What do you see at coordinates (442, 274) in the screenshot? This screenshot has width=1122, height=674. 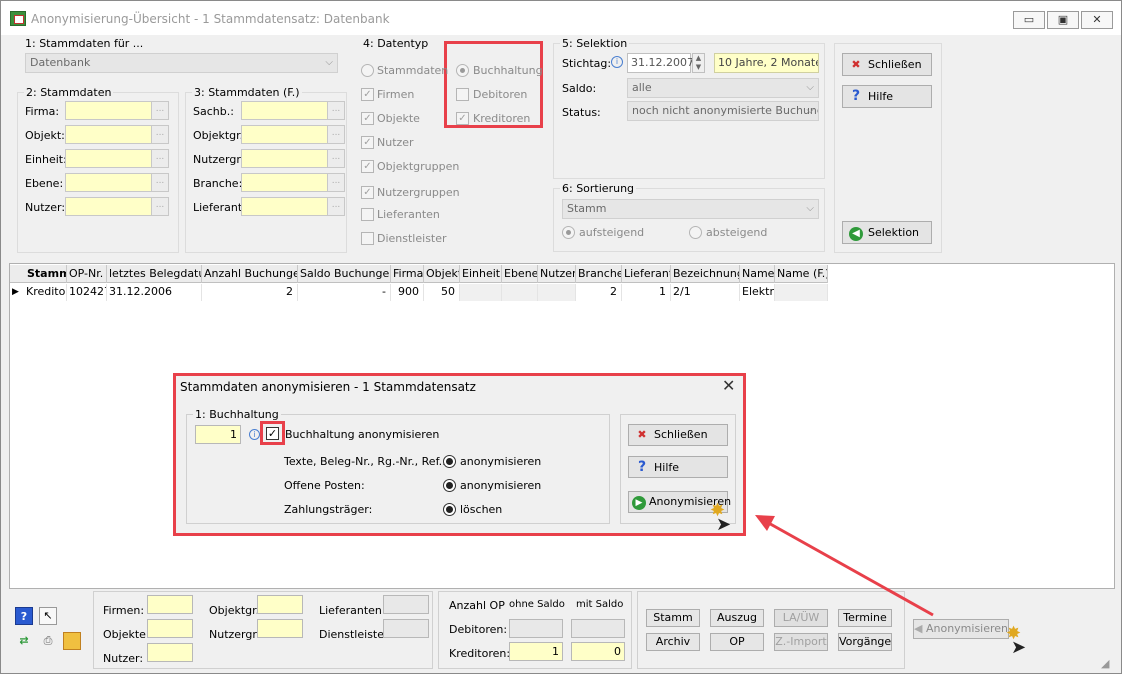 I see `grid-column-header: Objekt` at bounding box center [442, 274].